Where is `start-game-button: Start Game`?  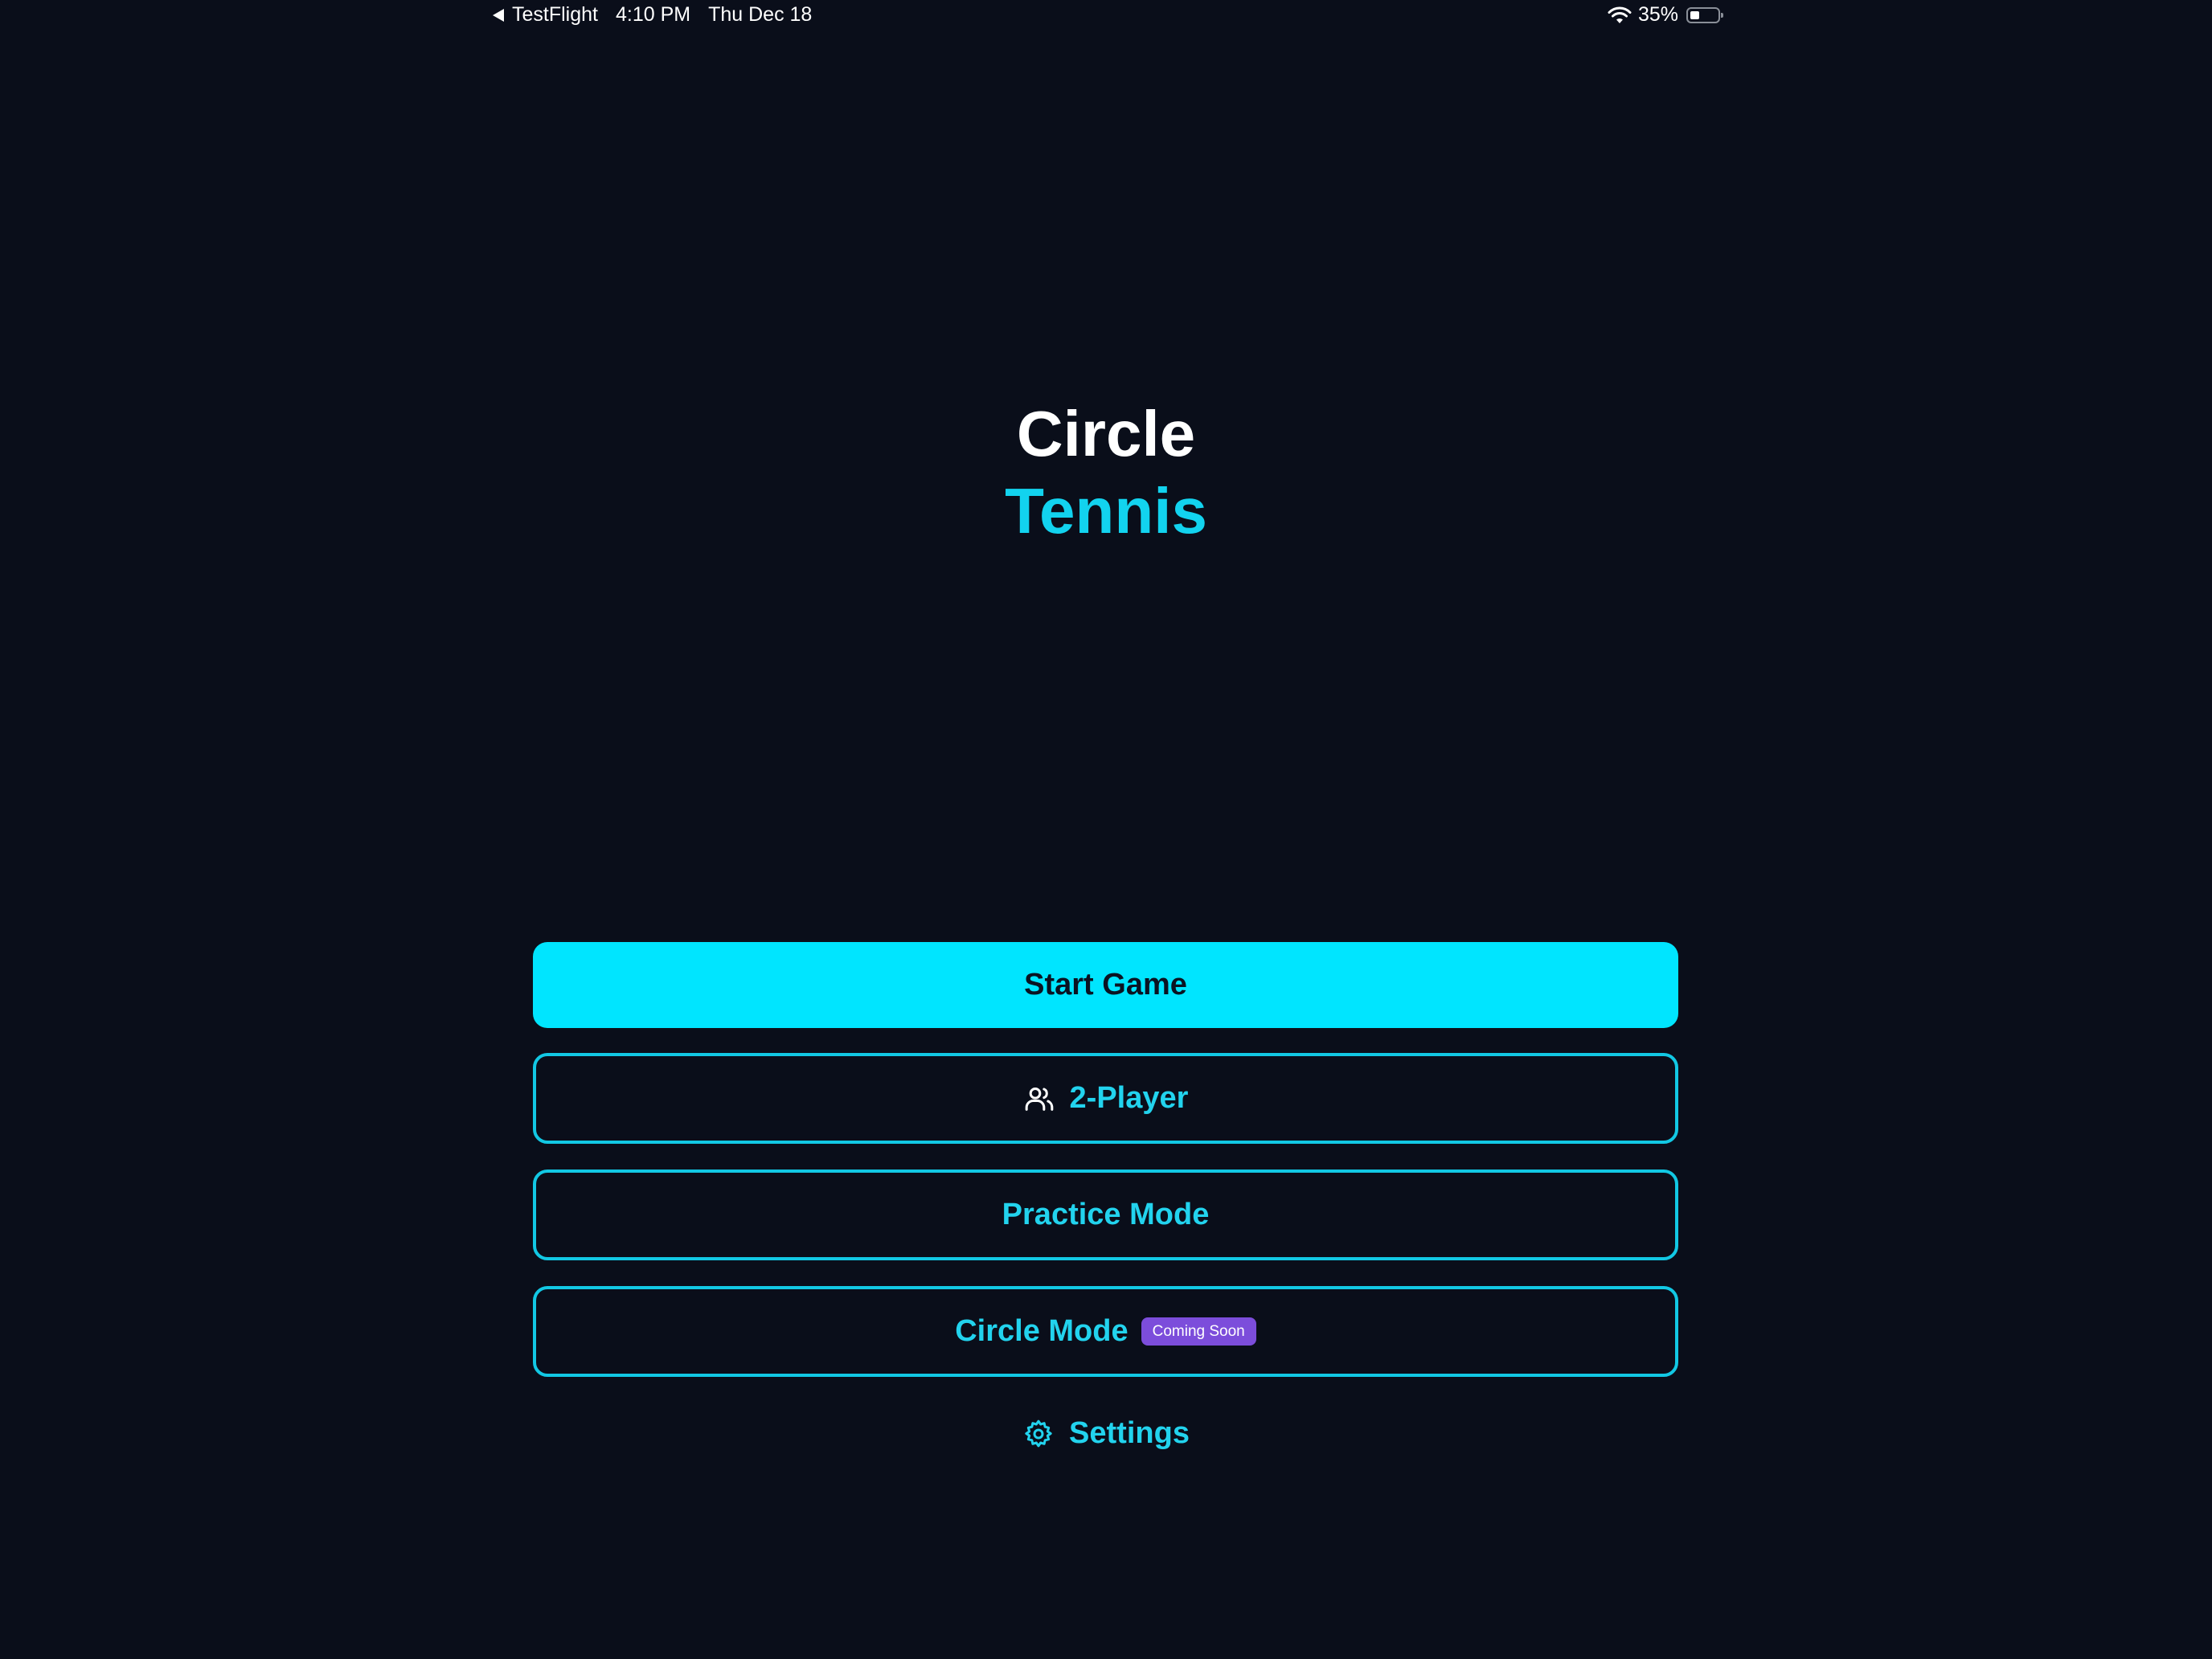
start-game-button: Start Game is located at coordinates (1105, 985).